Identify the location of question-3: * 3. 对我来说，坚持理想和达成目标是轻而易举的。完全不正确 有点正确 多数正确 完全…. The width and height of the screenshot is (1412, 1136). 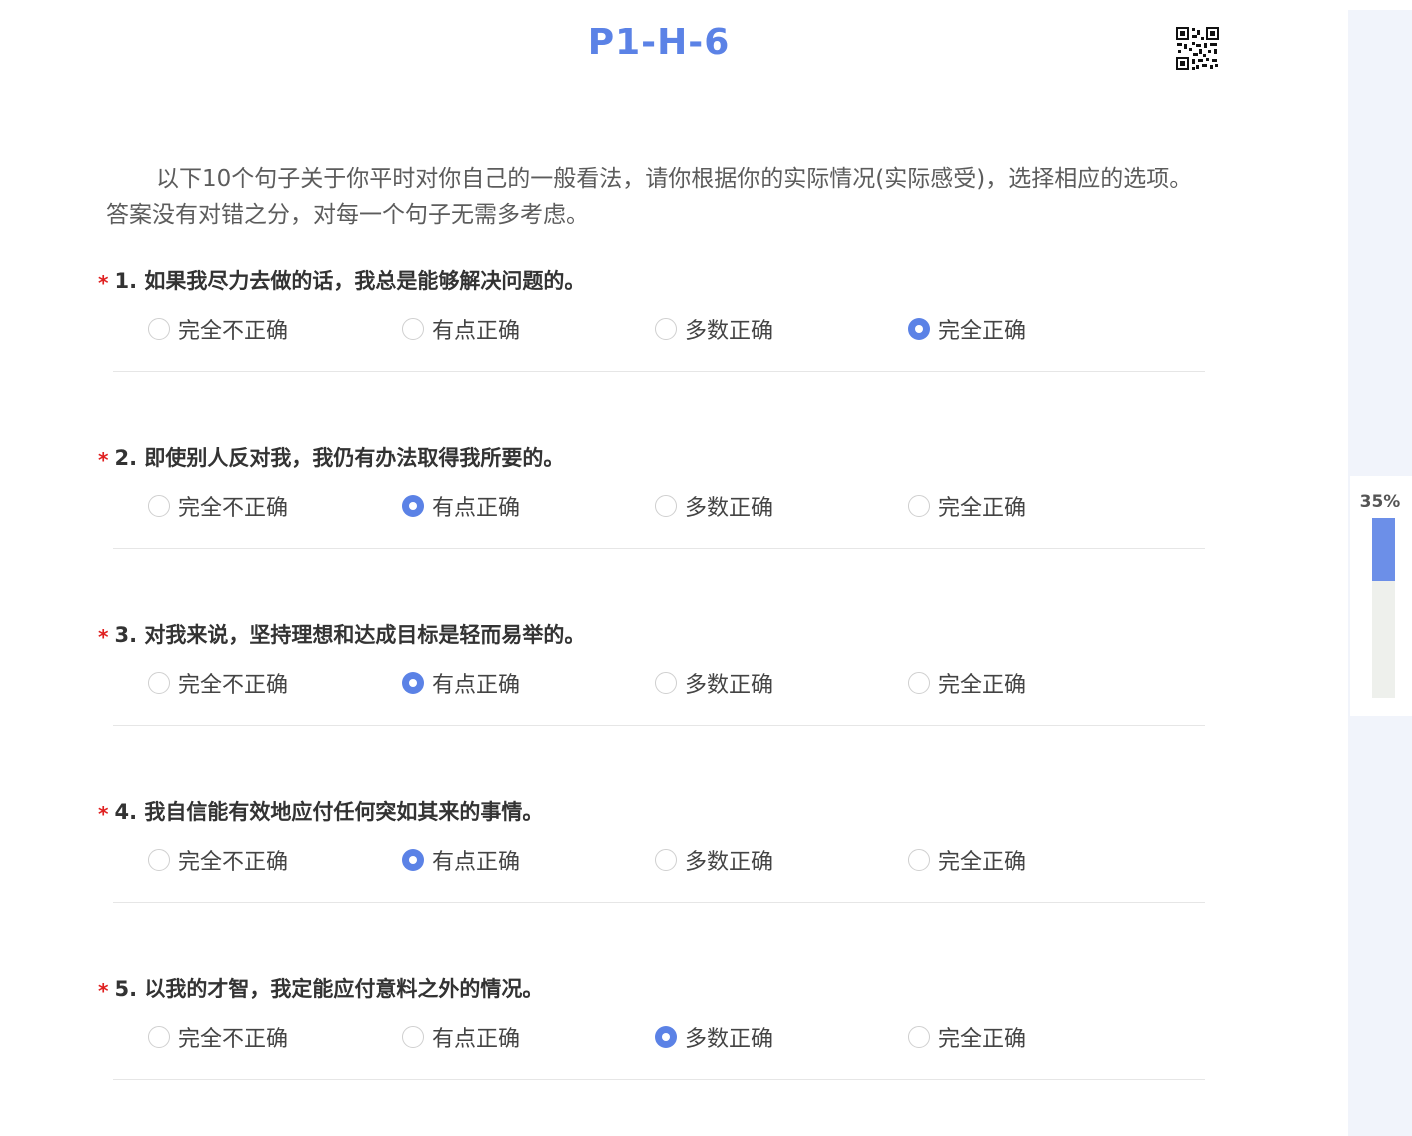
(653, 675).